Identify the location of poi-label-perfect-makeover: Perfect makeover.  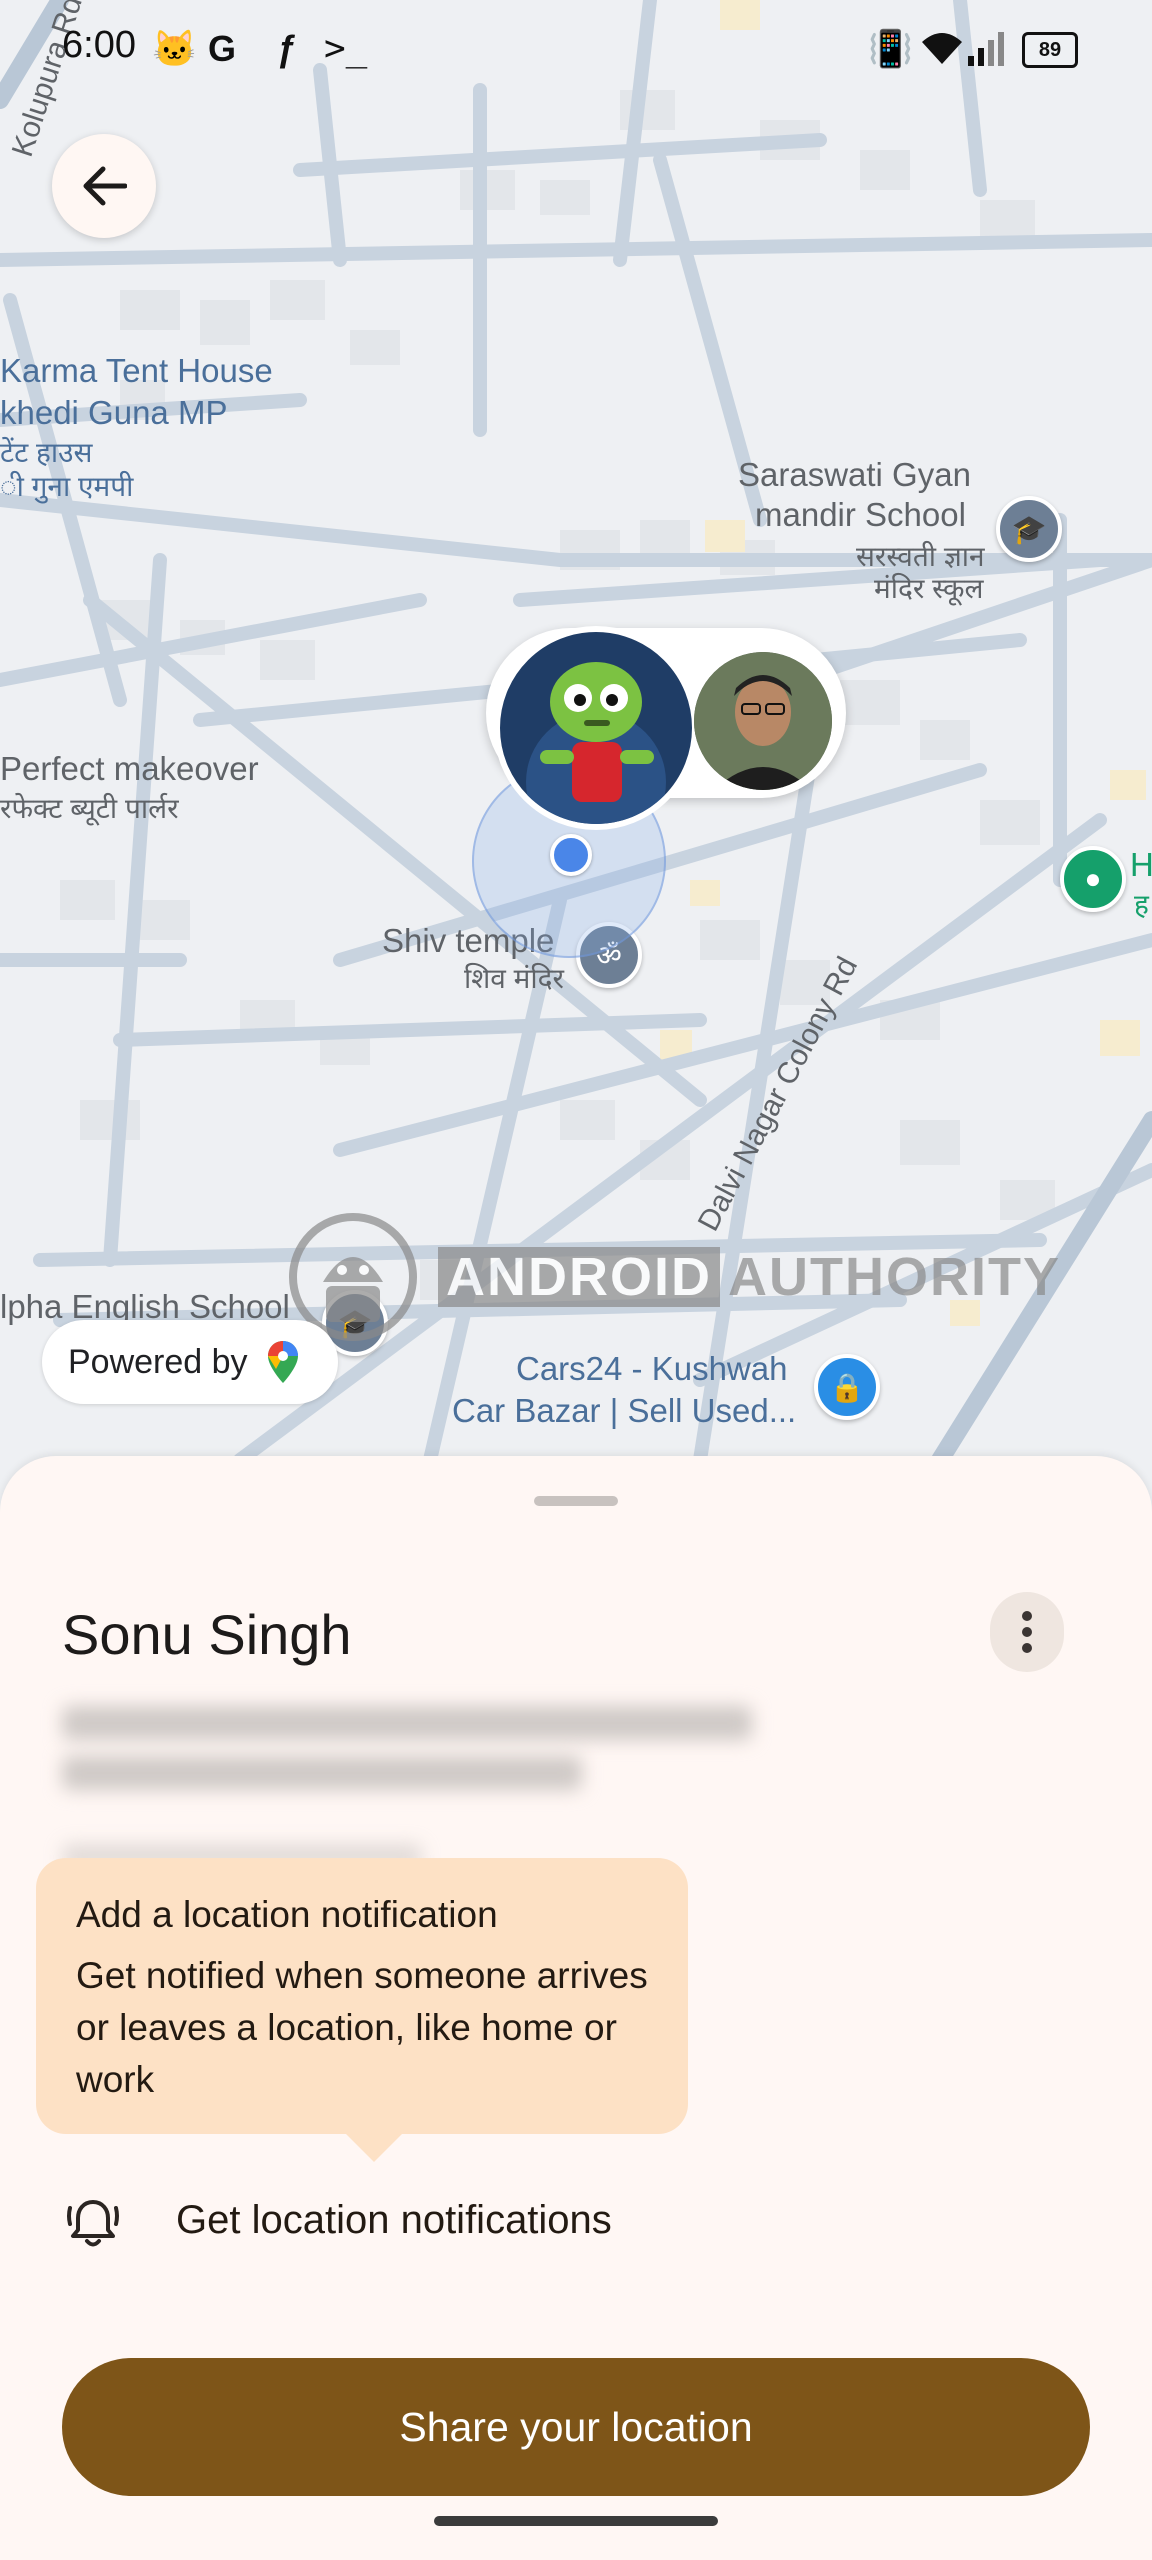
(129, 769).